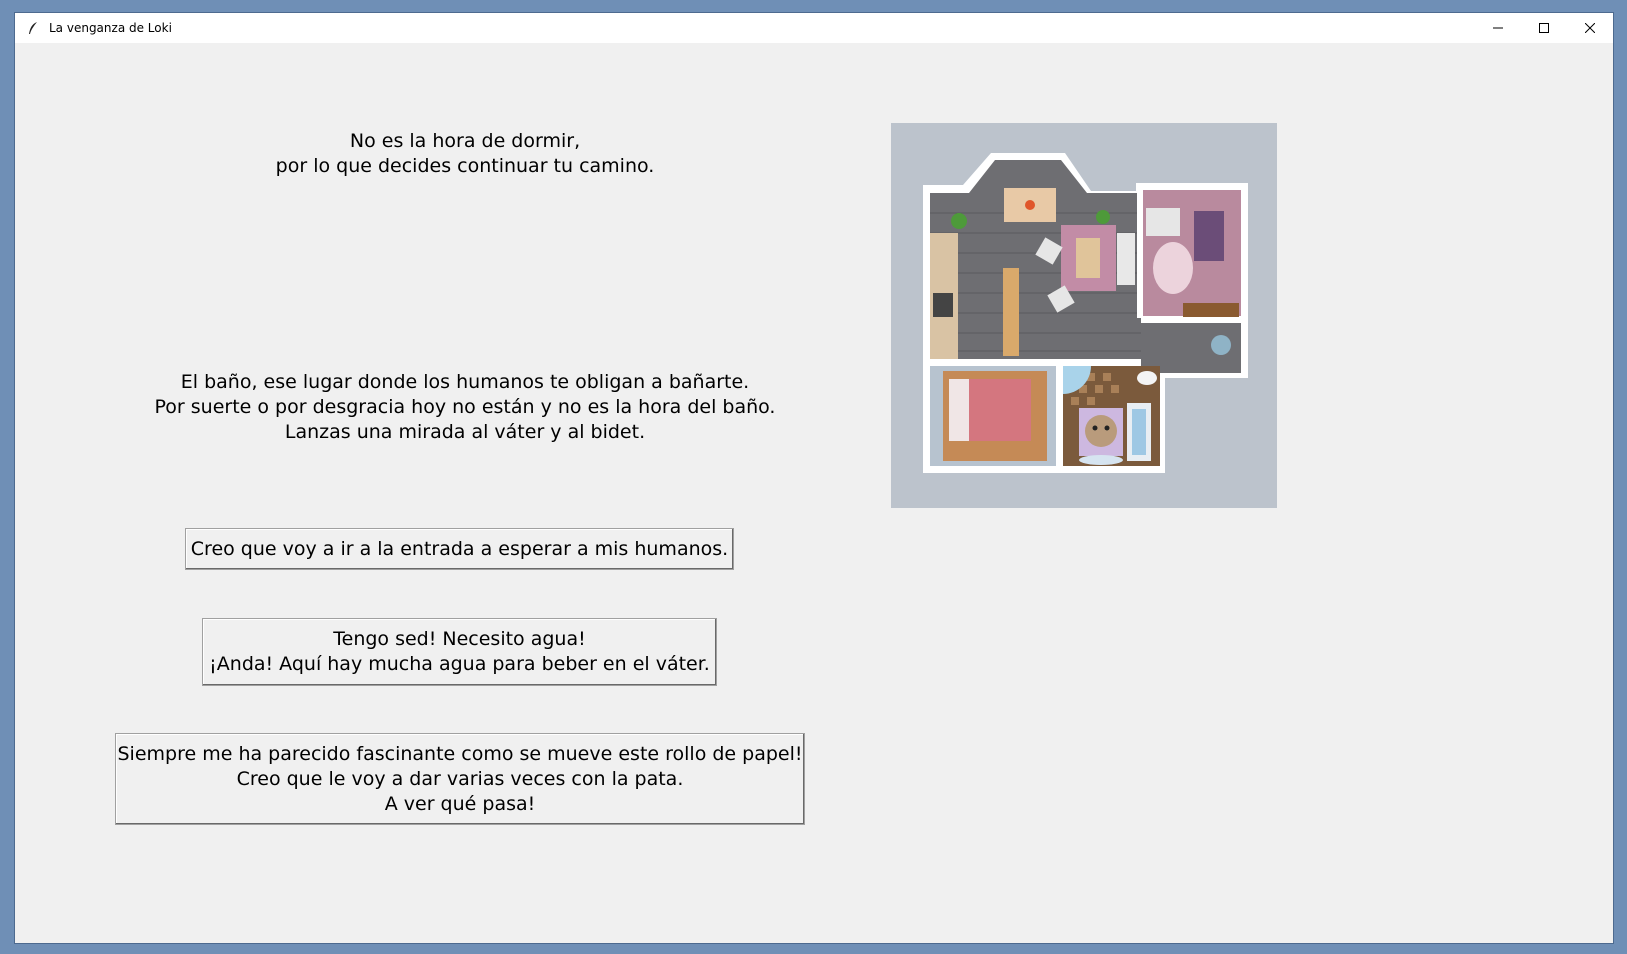 Image resolution: width=1627 pixels, height=954 pixels. What do you see at coordinates (814, 28) in the screenshot?
I see `title-bar: La venganza de Loki` at bounding box center [814, 28].